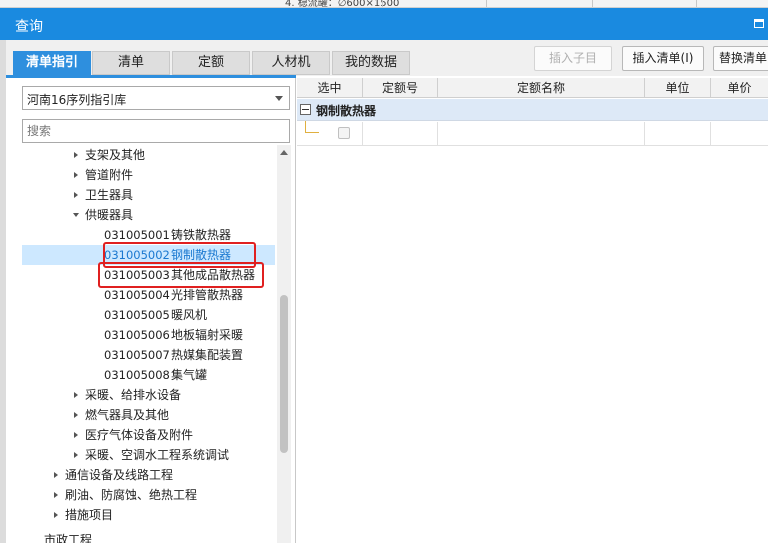  I want to click on tree-leaf-item-selected: 031005002 钢制散热器, so click(148, 255).